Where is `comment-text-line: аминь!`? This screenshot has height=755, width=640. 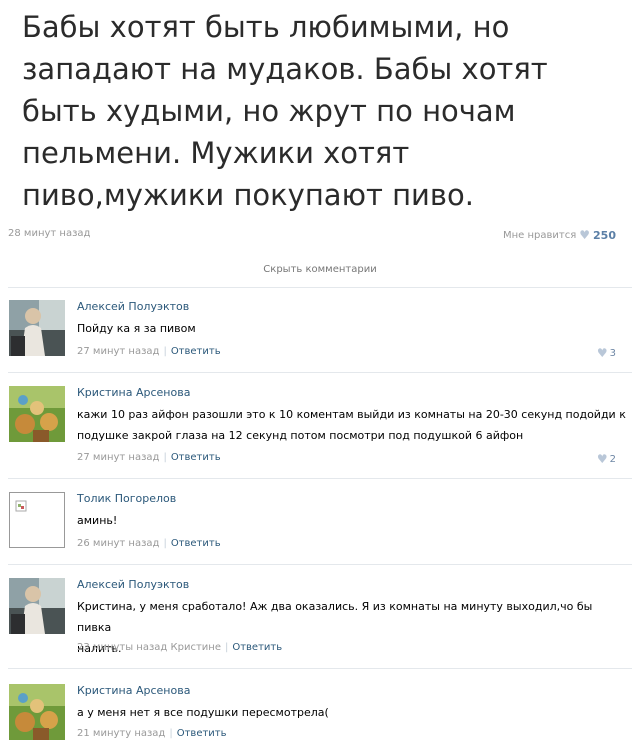 comment-text-line: аминь! is located at coordinates (97, 520).